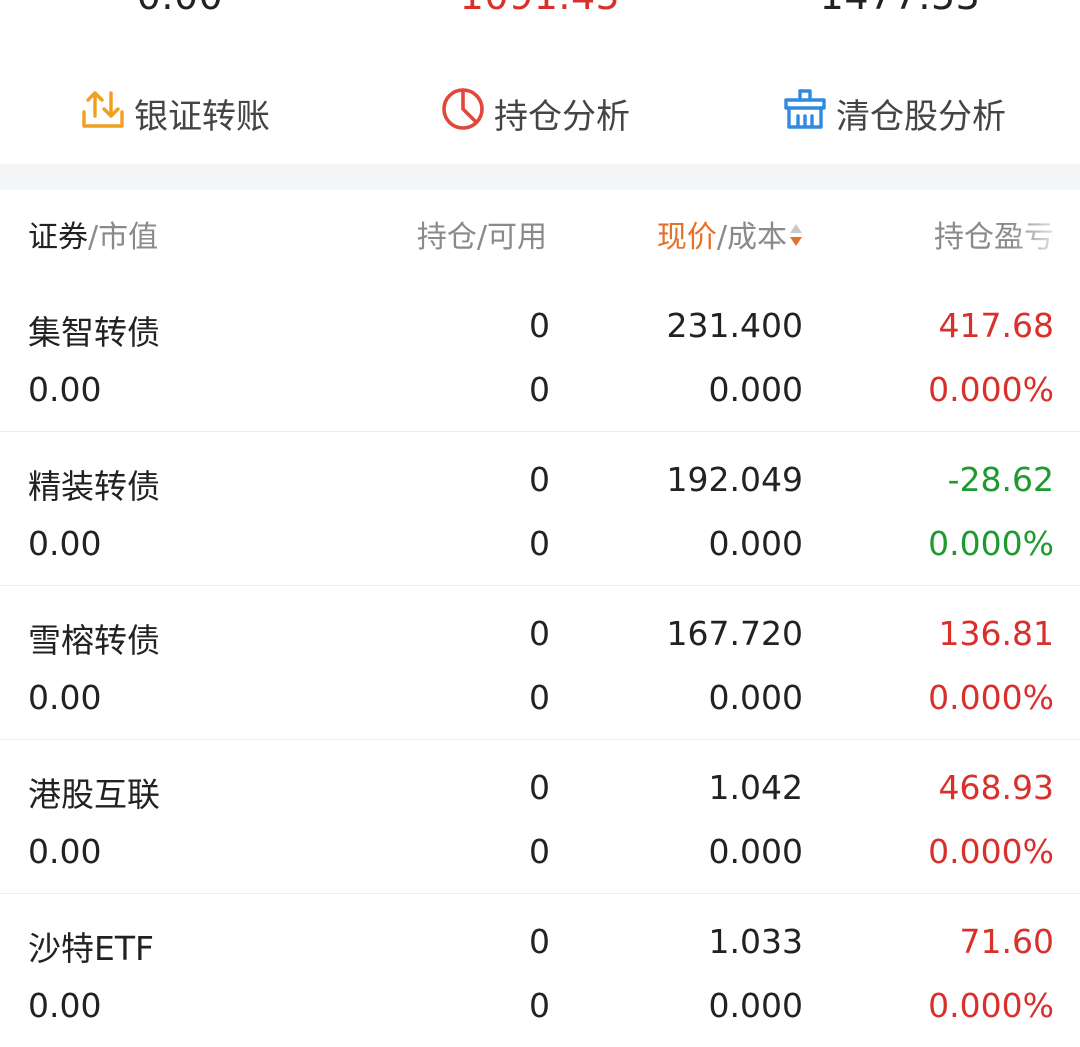  Describe the element at coordinates (751, 237) in the screenshot. I see `header-cost-label: /成本` at that location.